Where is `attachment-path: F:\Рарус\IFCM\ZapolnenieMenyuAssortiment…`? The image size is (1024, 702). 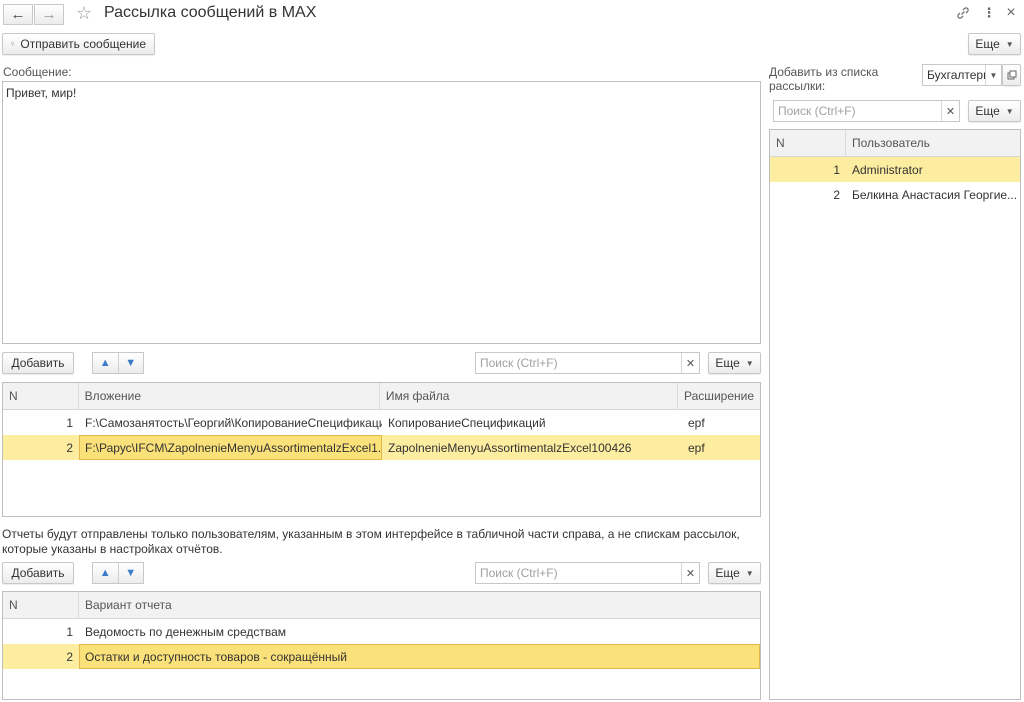
attachment-path: F:\Рарус\IFCM\ZapolnenieMenyuAssortiment… is located at coordinates (230, 447).